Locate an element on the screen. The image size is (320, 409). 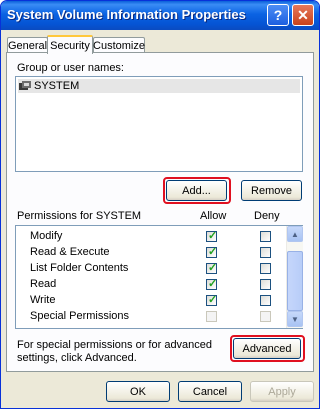
table-row: List Folder Contents ✓ is located at coordinates (151, 269).